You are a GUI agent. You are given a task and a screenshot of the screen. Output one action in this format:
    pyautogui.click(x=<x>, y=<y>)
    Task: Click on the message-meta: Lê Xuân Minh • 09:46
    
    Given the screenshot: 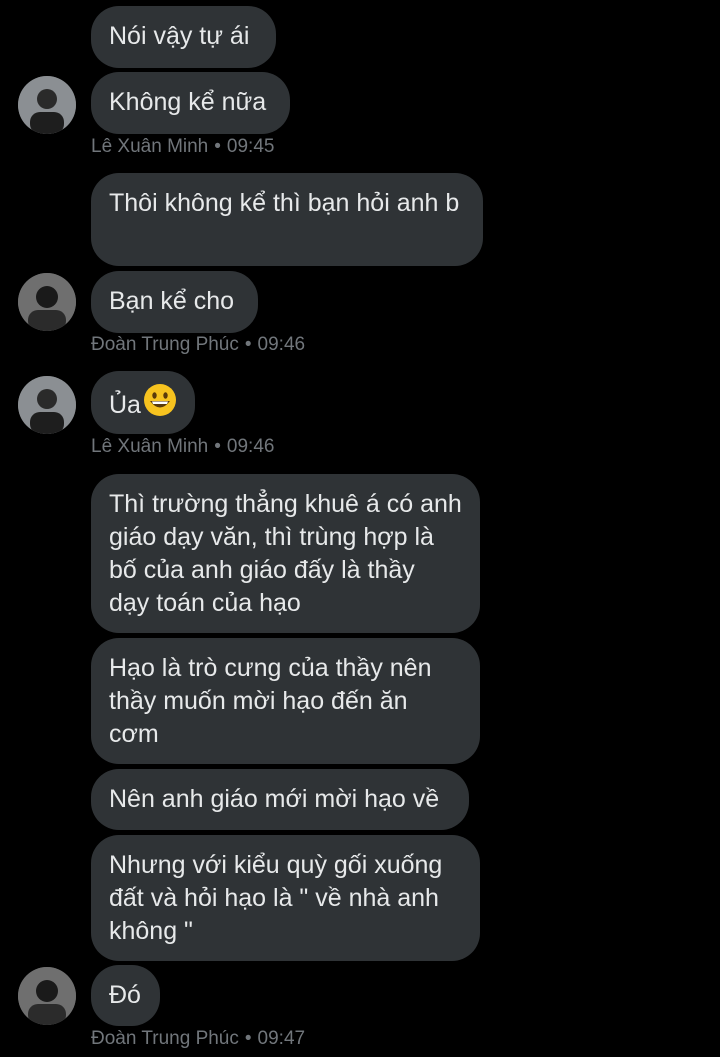 What is the action you would take?
    pyautogui.click(x=182, y=447)
    